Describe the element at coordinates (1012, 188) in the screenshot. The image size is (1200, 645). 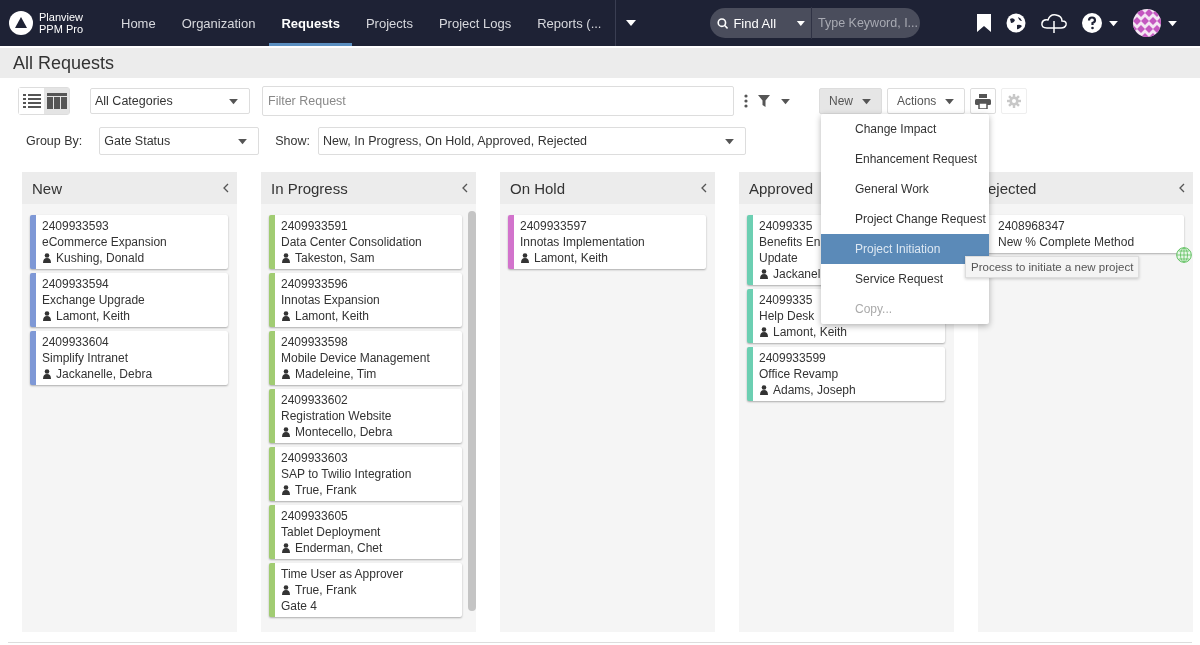
I see `column-title: ejected` at that location.